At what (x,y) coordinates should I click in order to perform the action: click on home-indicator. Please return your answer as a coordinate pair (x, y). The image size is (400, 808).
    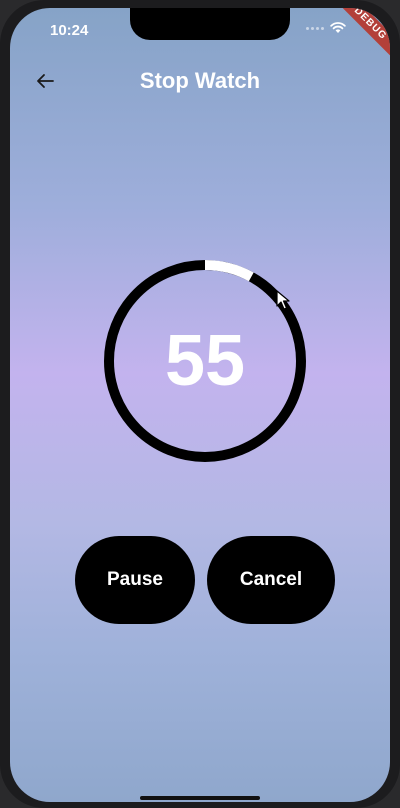
    Looking at the image, I should click on (200, 798).